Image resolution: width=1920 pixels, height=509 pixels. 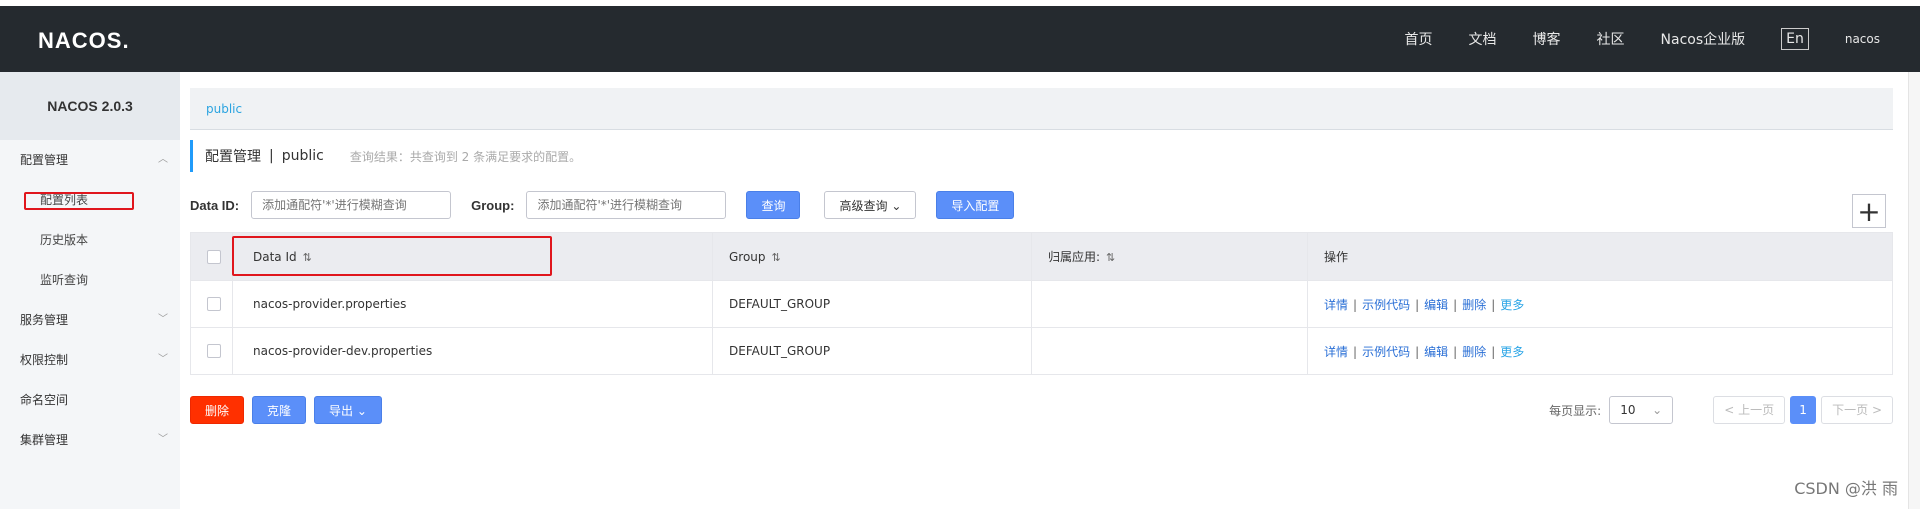 What do you see at coordinates (1419, 39) in the screenshot?
I see `nav-home: 首页` at bounding box center [1419, 39].